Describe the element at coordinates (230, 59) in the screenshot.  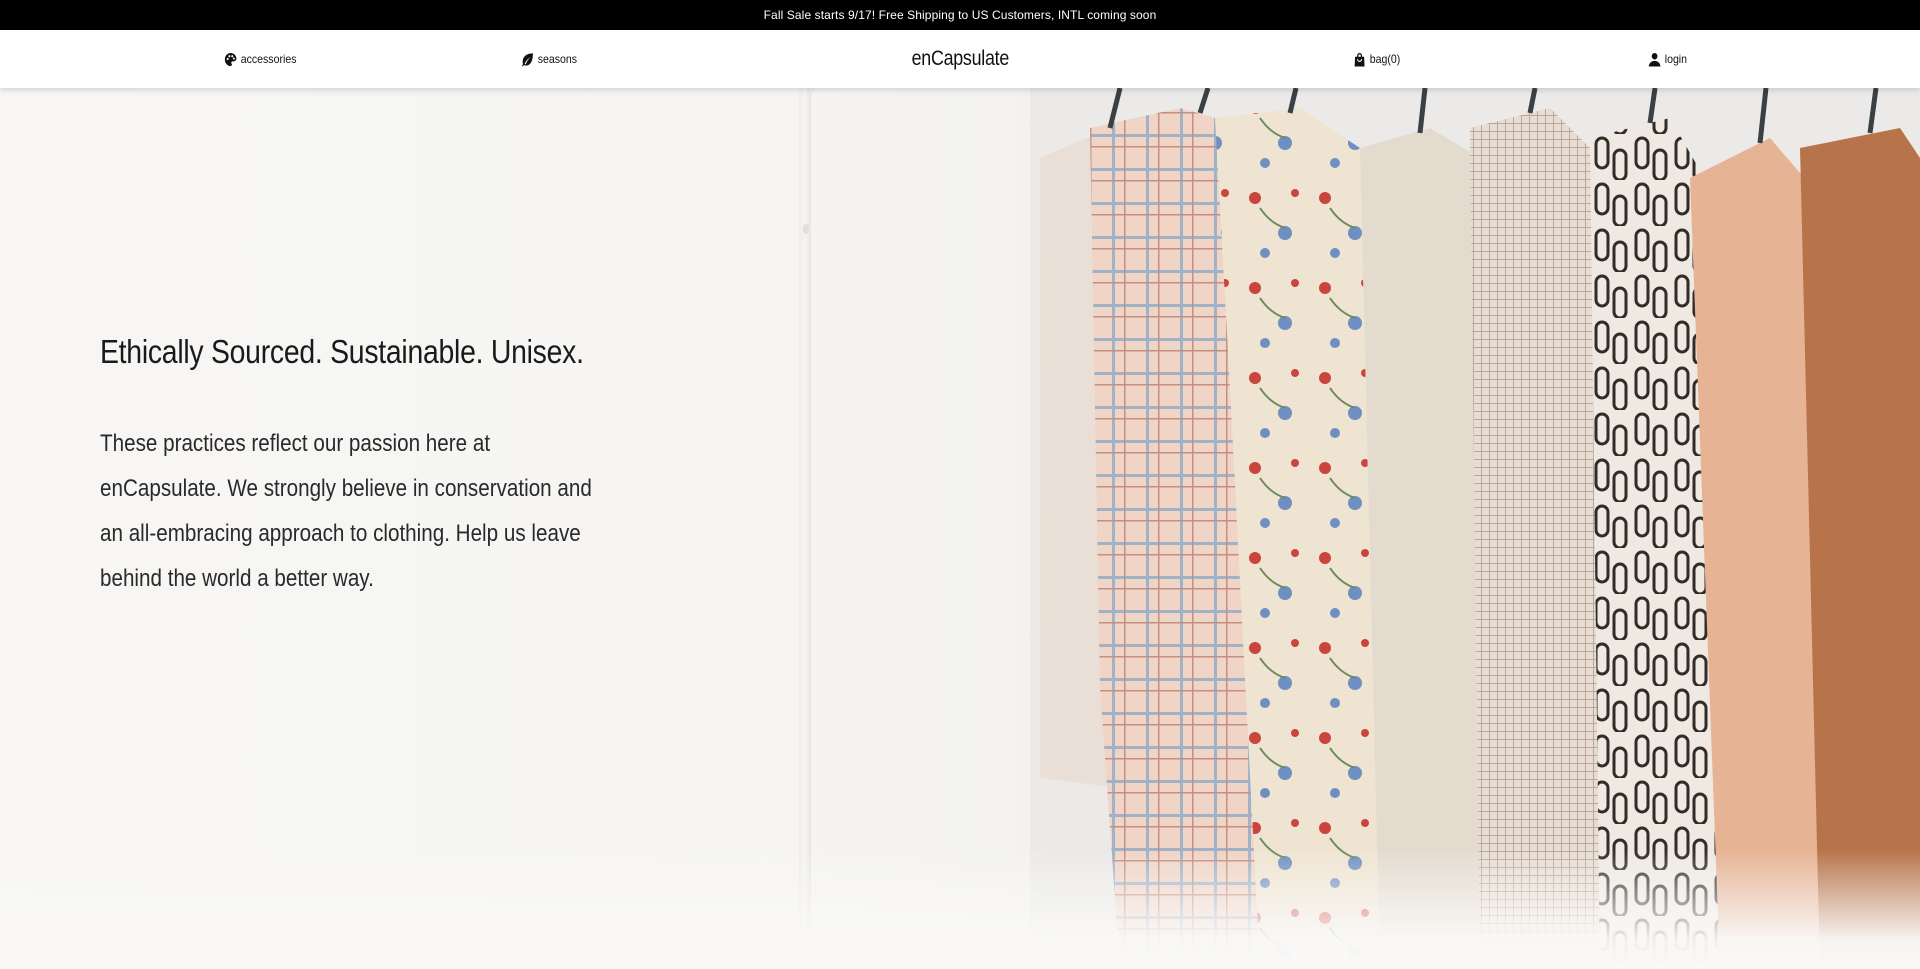
I see `palette-icon` at that location.